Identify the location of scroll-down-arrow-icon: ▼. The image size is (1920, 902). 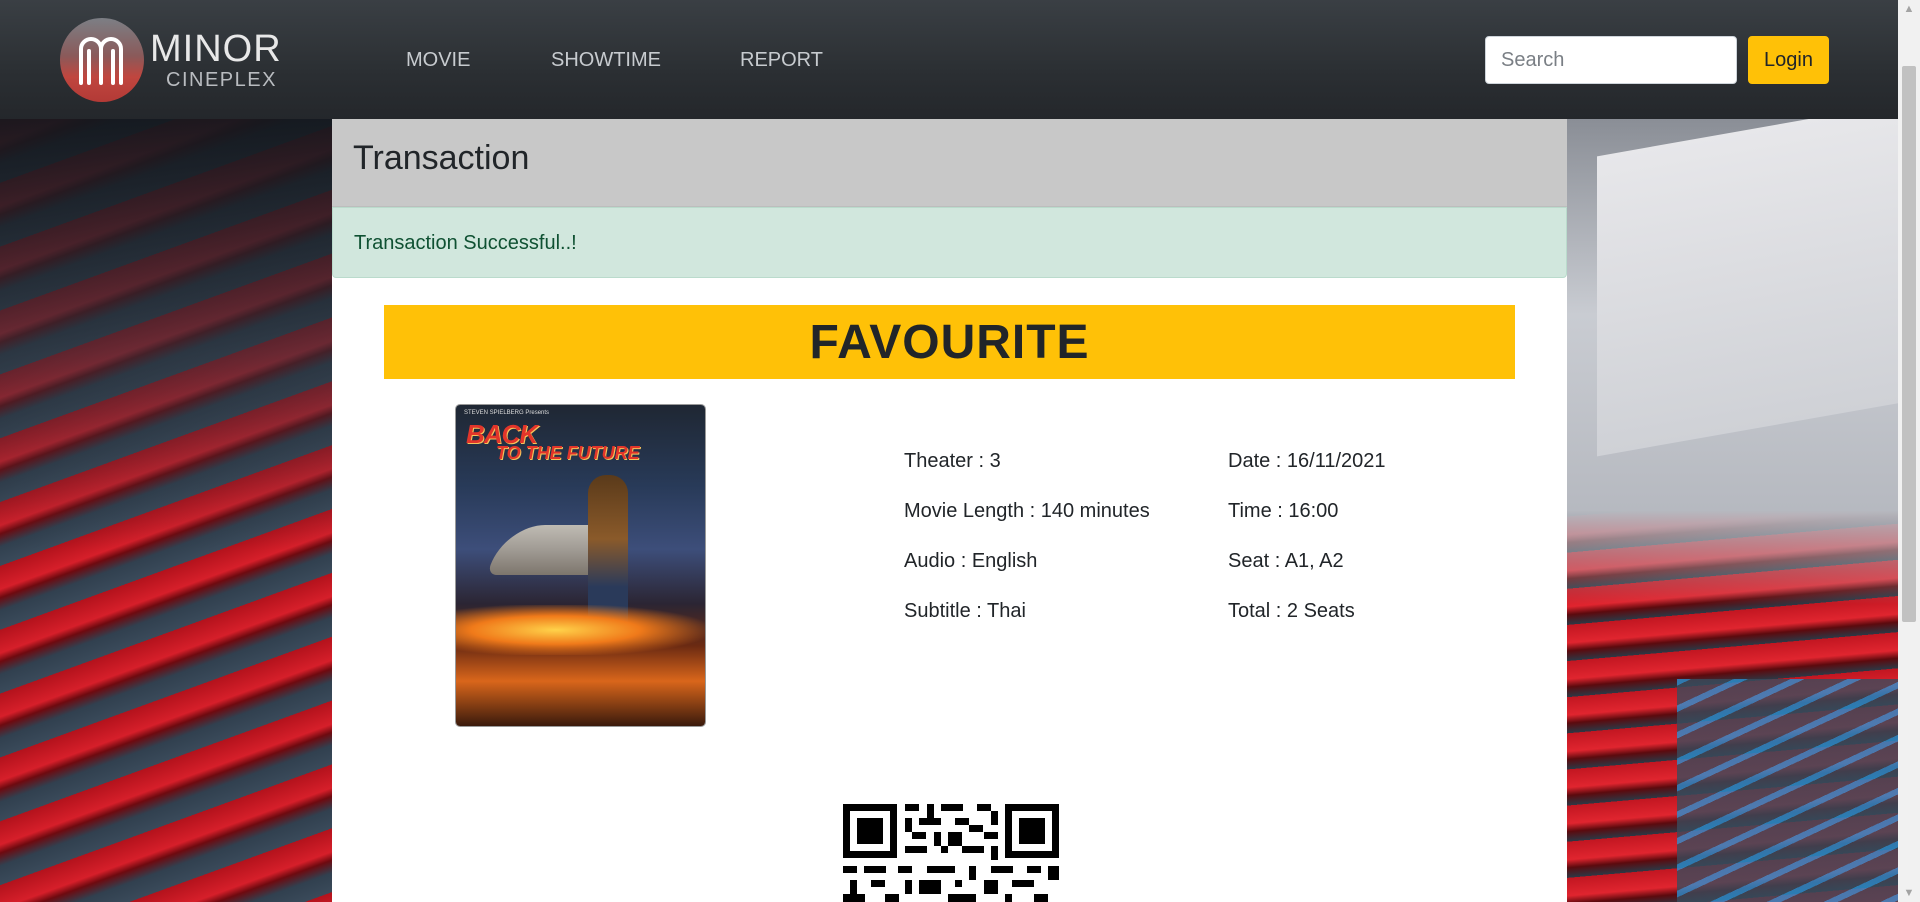
(1909, 893).